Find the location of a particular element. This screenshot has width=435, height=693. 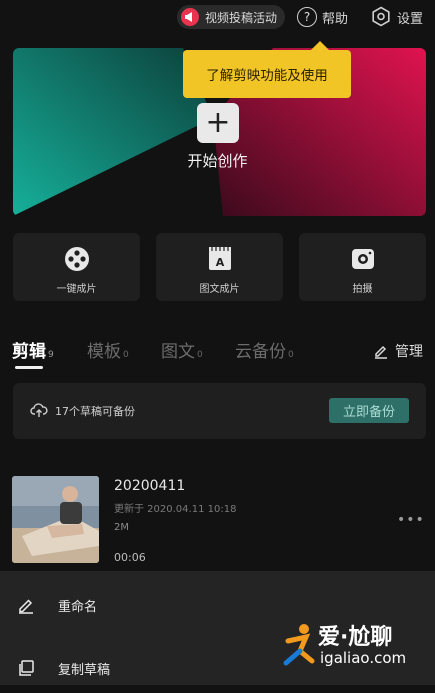

text-to-video-label: 图文成片 is located at coordinates (219, 289).